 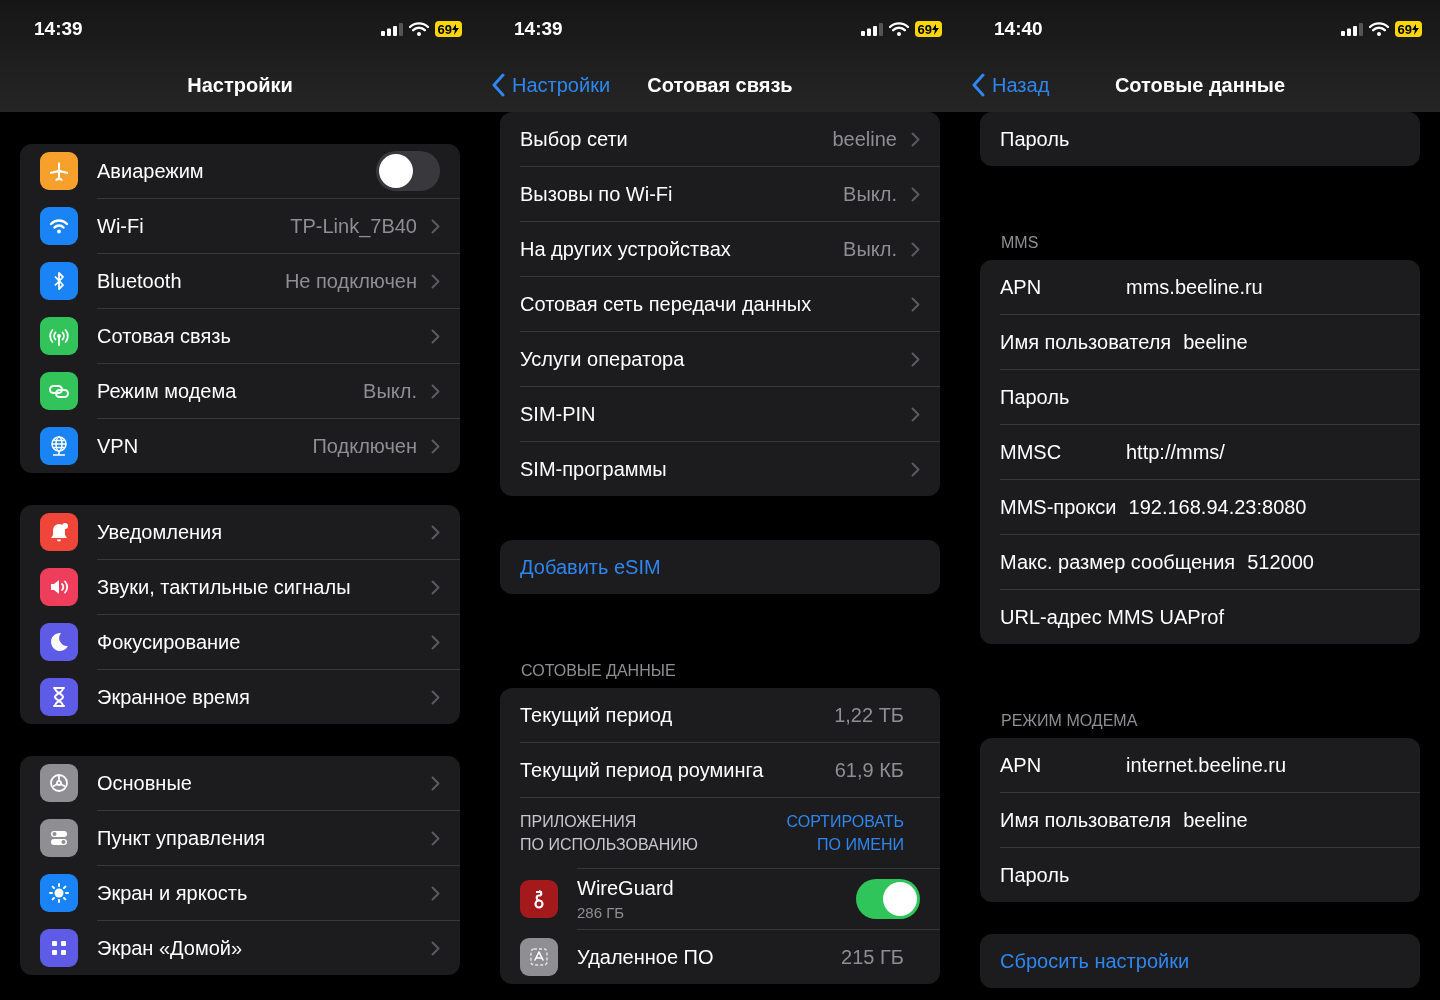 I want to click on row-label: VPN, so click(x=118, y=446).